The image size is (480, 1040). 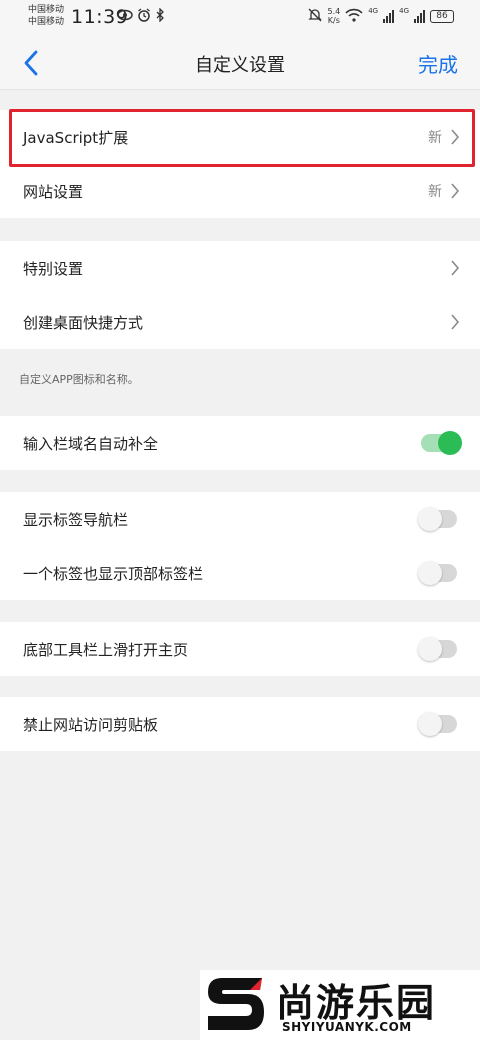 What do you see at coordinates (76, 519) in the screenshot?
I see `row-label: 显示标签导航栏` at bounding box center [76, 519].